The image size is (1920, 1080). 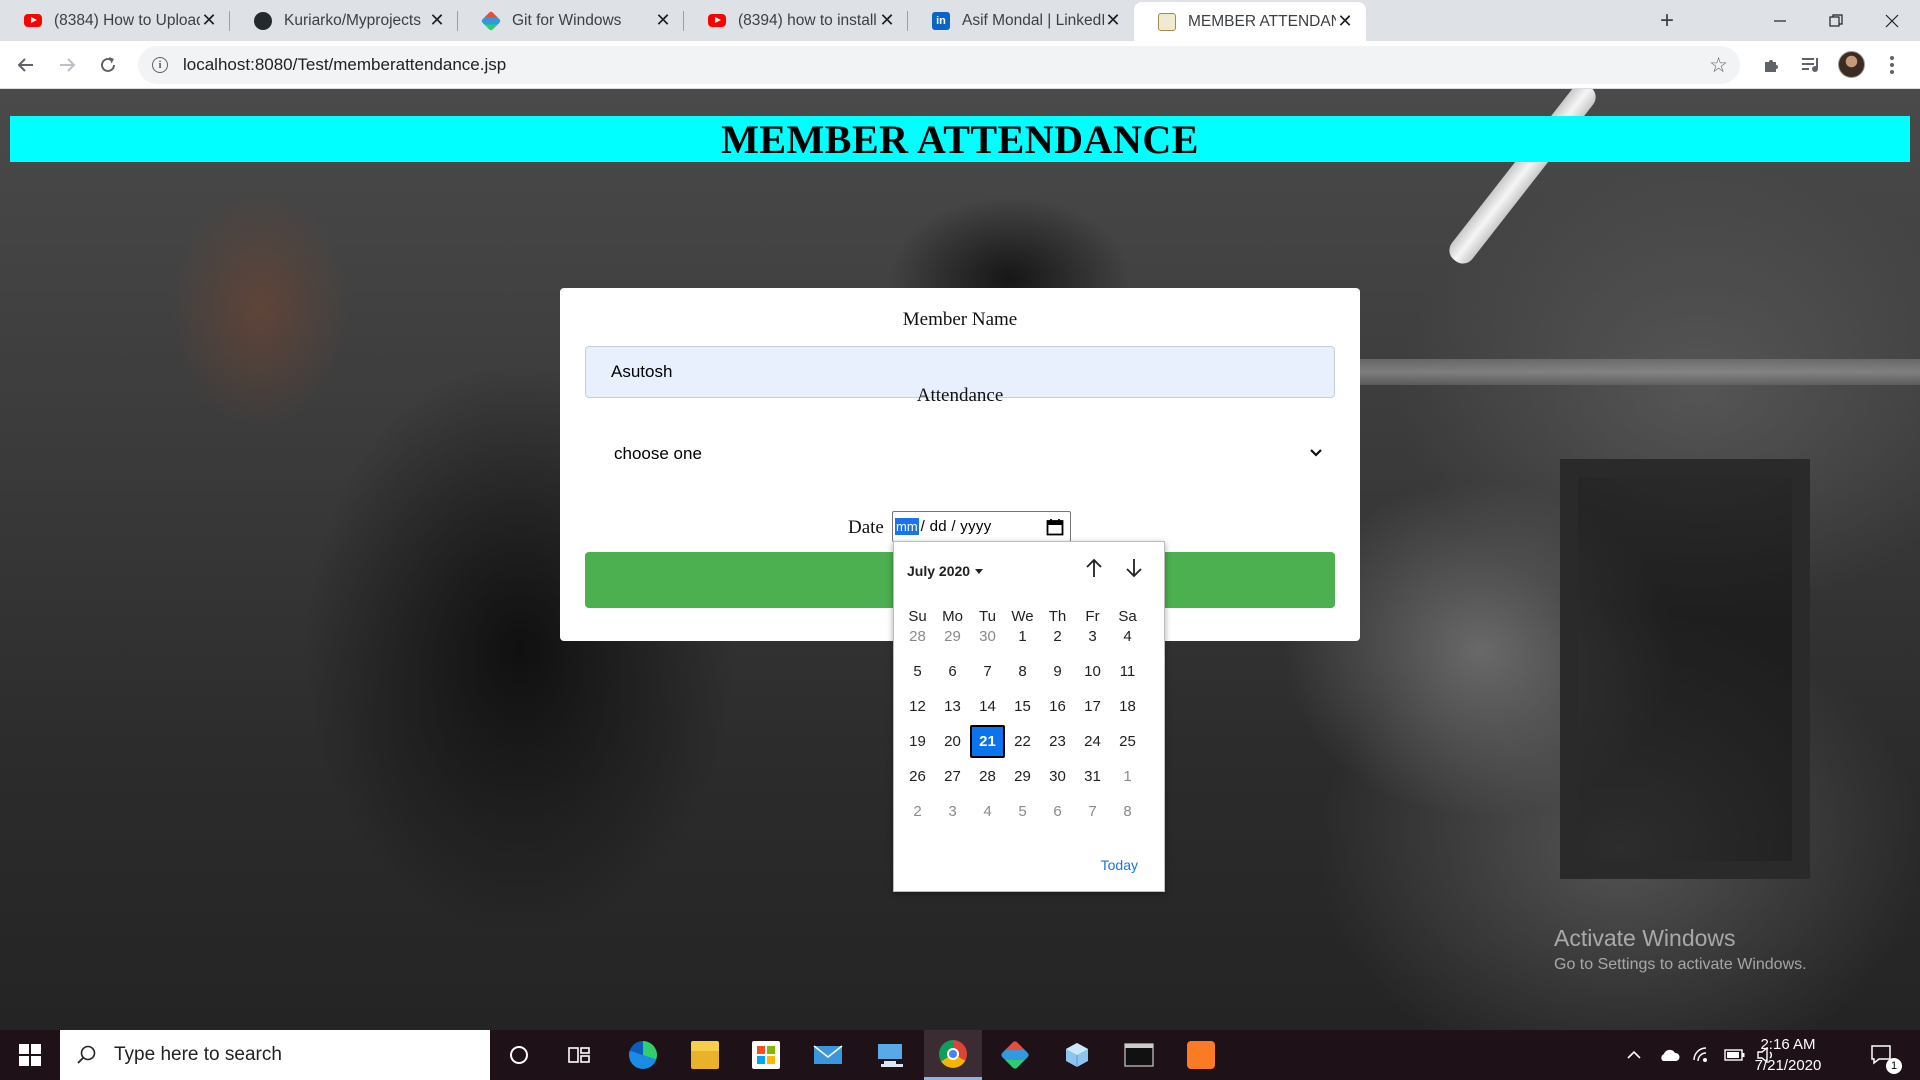 I want to click on calendar-day: 24, so click(x=1092, y=741).